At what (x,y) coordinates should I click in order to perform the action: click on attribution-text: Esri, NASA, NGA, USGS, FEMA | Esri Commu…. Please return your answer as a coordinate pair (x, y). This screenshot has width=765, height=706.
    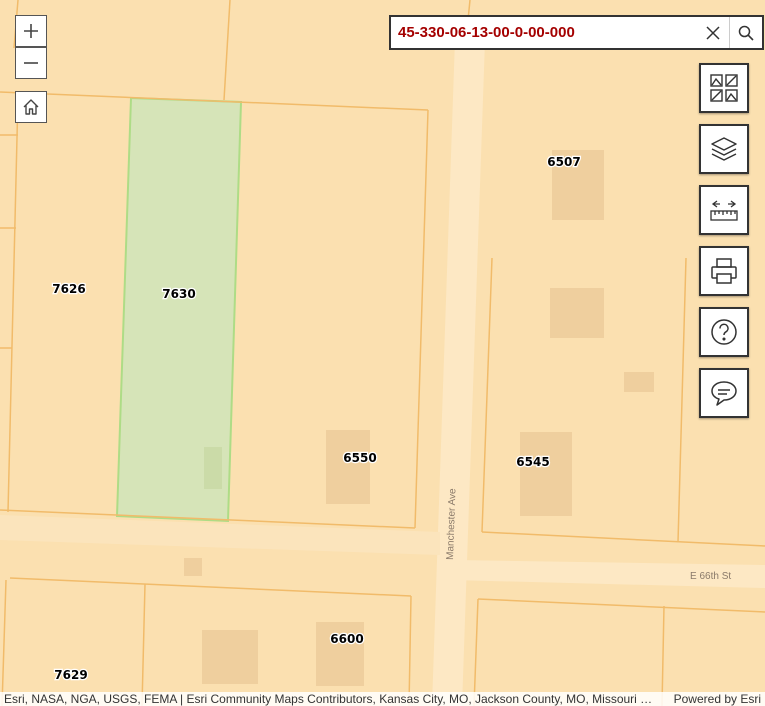
    Looking at the image, I should click on (332, 699).